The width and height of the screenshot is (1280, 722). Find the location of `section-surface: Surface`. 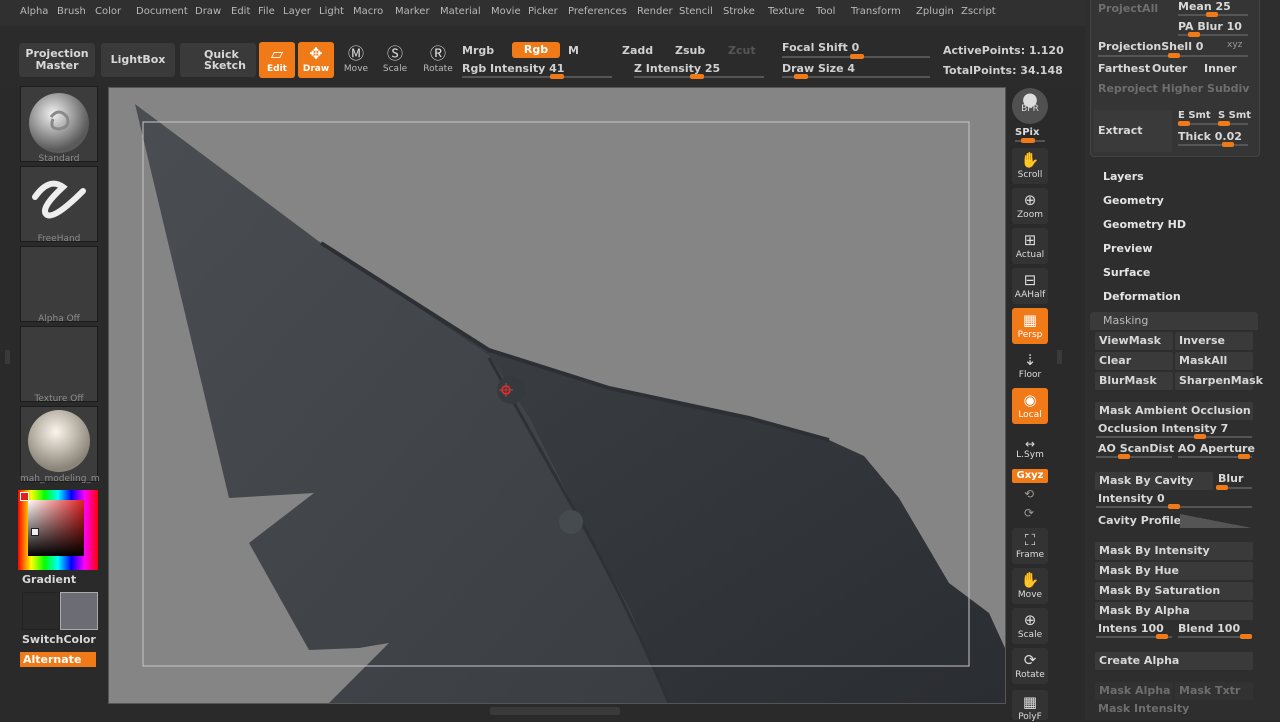

section-surface: Surface is located at coordinates (1126, 272).